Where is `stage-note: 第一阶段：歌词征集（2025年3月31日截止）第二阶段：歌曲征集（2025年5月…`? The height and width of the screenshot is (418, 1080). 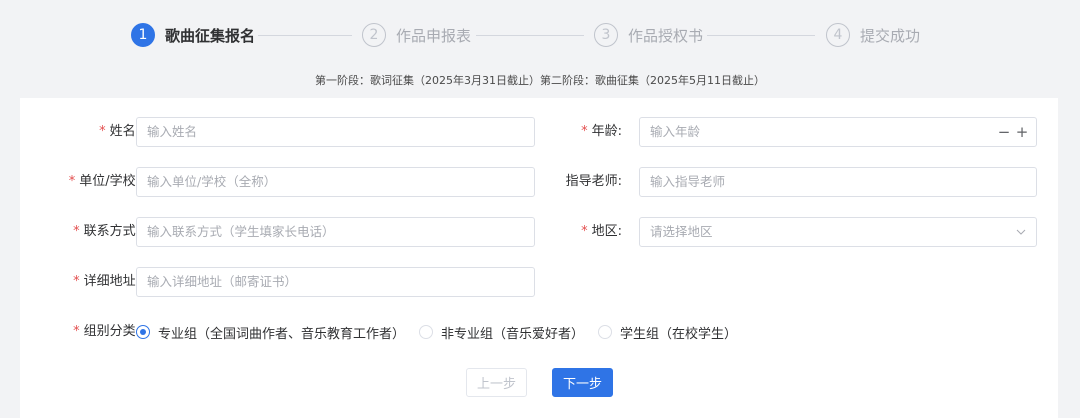
stage-note: 第一阶段：歌词征集（2025年3月31日截止）第二阶段：歌曲征集（2025年5月… is located at coordinates (540, 80).